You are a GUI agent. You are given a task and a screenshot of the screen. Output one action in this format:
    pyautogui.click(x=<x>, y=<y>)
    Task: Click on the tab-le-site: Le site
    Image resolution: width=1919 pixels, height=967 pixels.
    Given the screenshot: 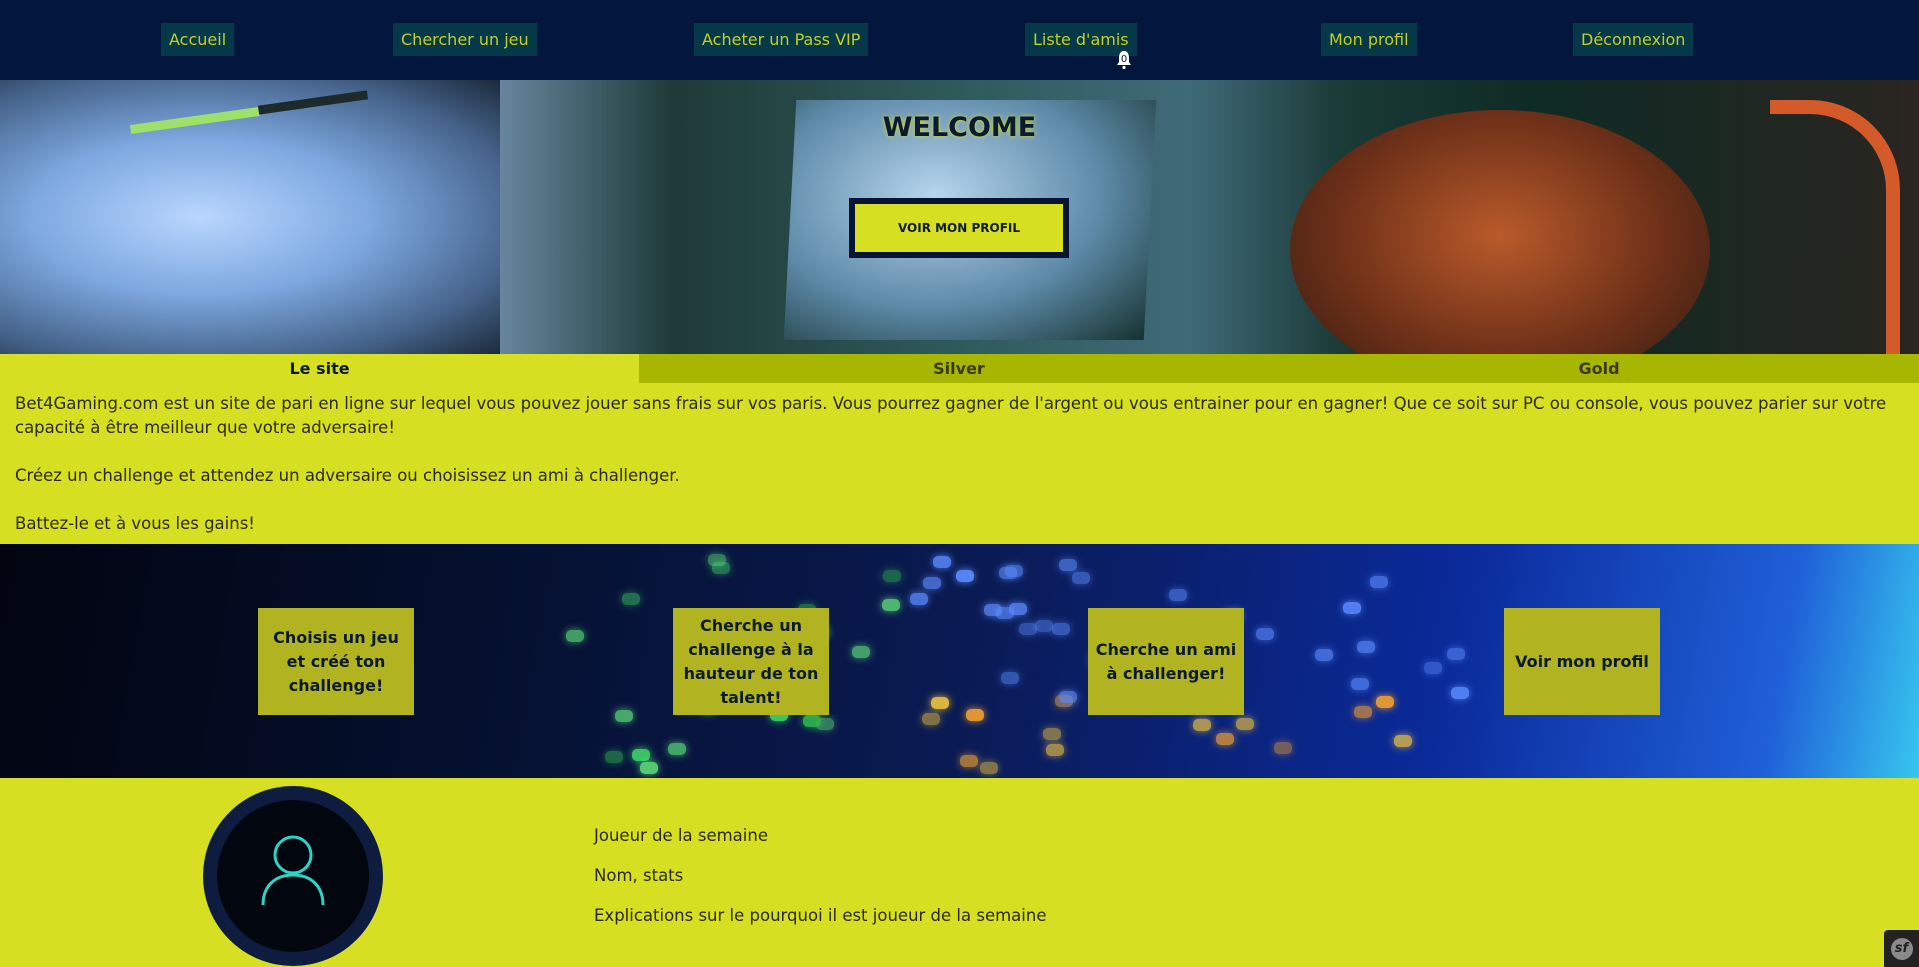 What is the action you would take?
    pyautogui.click(x=319, y=368)
    